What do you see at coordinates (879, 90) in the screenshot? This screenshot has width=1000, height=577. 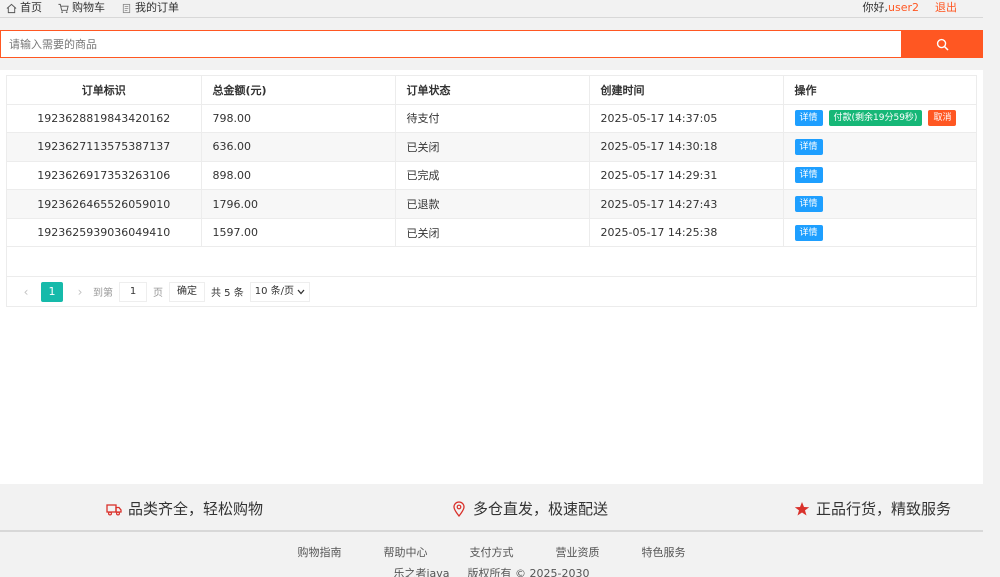 I see `header-actions: 操作` at bounding box center [879, 90].